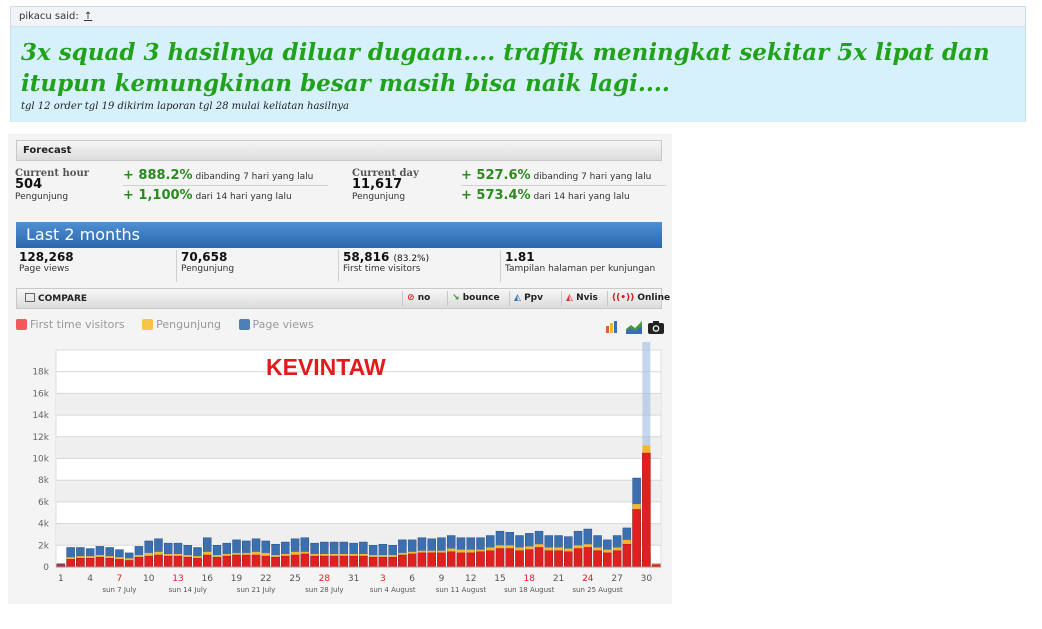 This screenshot has width=1042, height=629. I want to click on stat-value: 1.81, so click(520, 257).